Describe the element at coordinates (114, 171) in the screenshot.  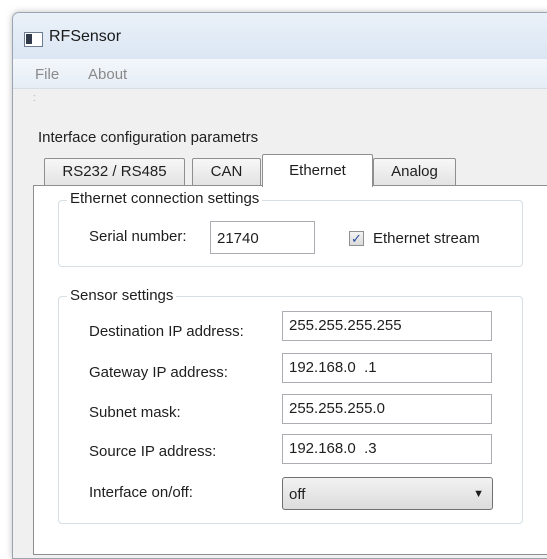
I see `tab-rs232-rs485: RS232 / RS485` at that location.